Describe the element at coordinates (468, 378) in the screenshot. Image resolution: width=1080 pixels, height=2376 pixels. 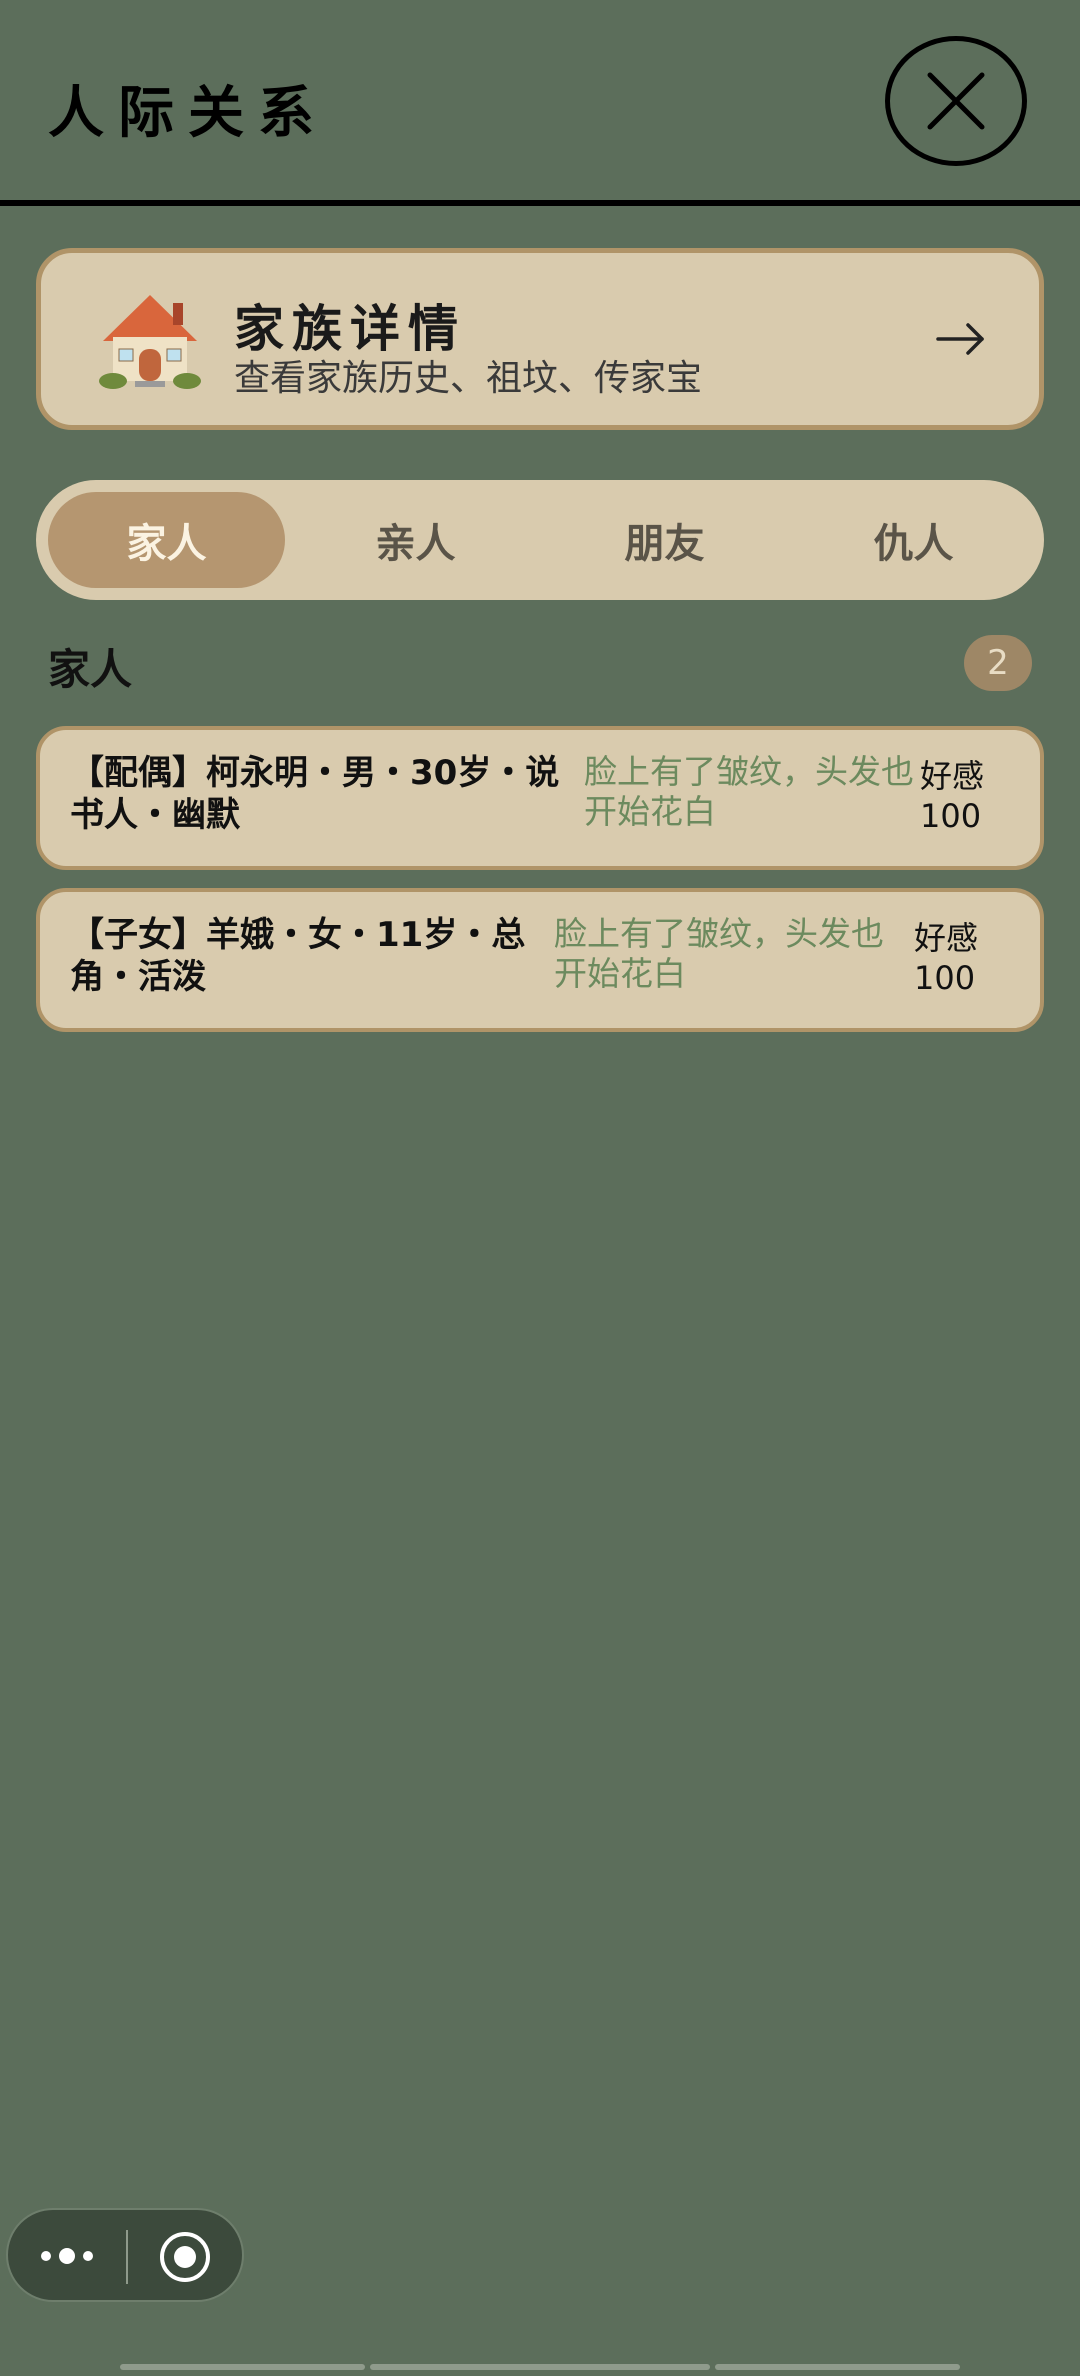
I see `family-details-subtitle: 查看家族历史、祖坟、传家宝` at that location.